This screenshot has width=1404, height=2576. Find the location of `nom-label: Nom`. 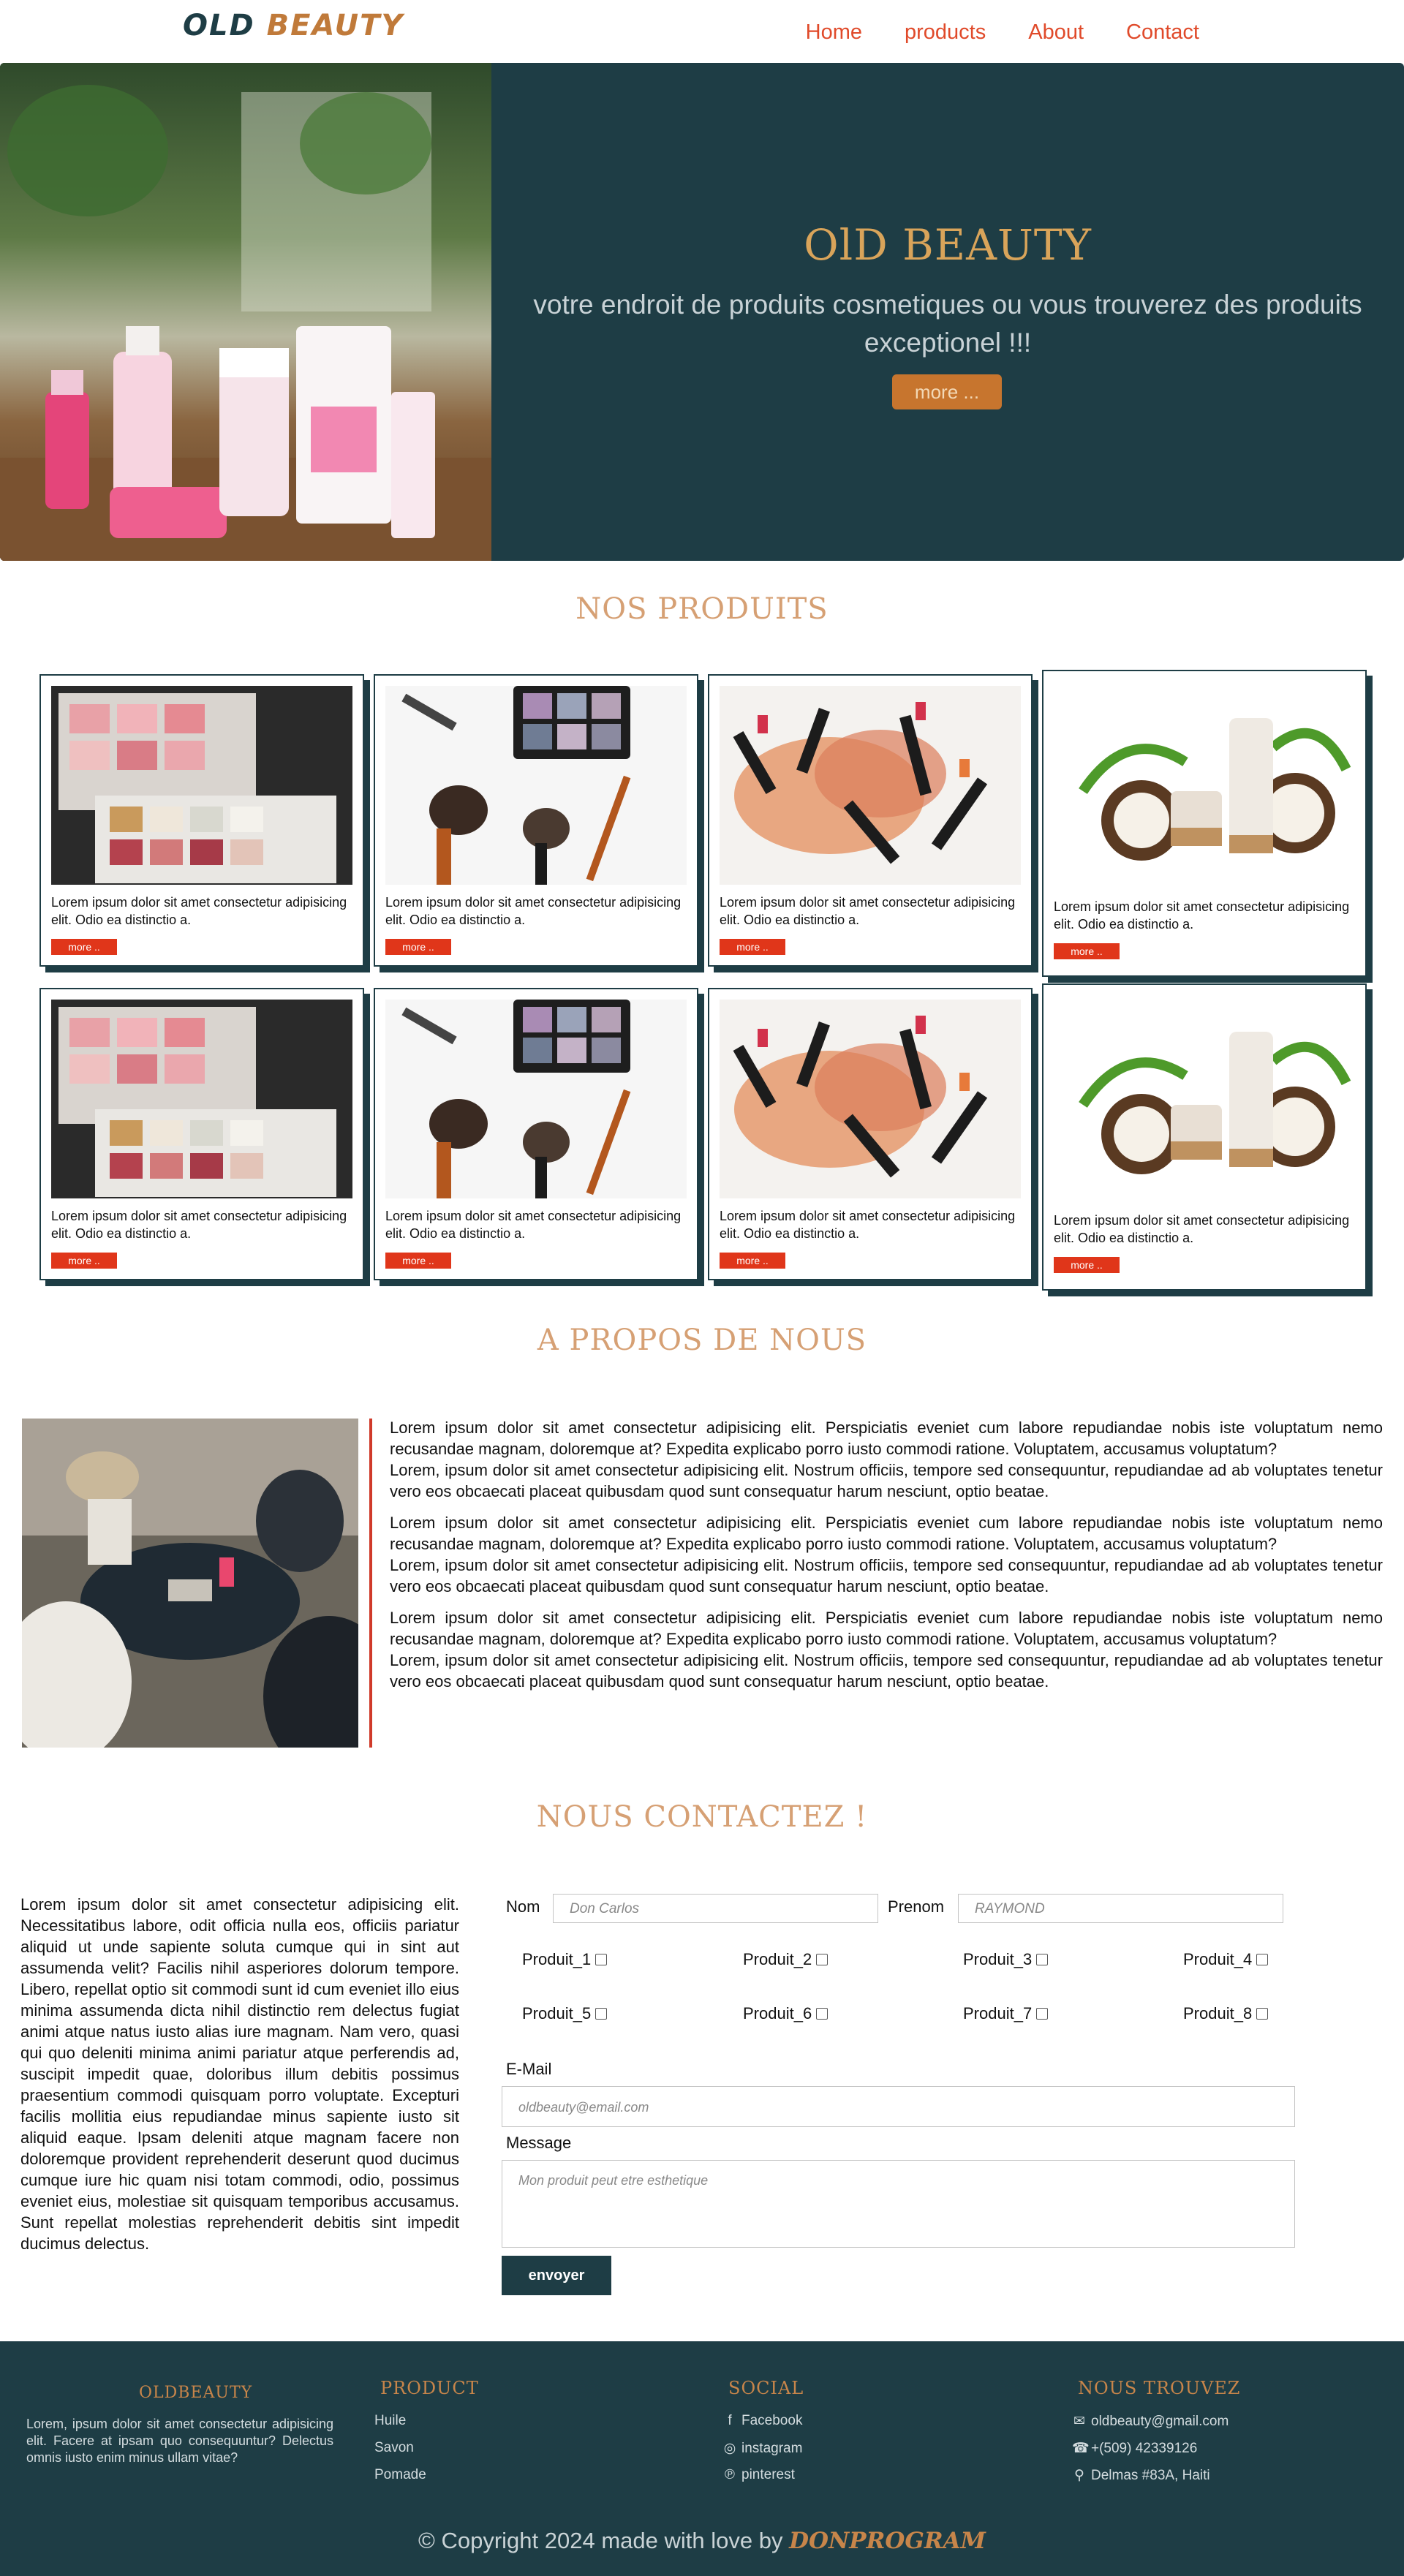

nom-label: Nom is located at coordinates (523, 1906).